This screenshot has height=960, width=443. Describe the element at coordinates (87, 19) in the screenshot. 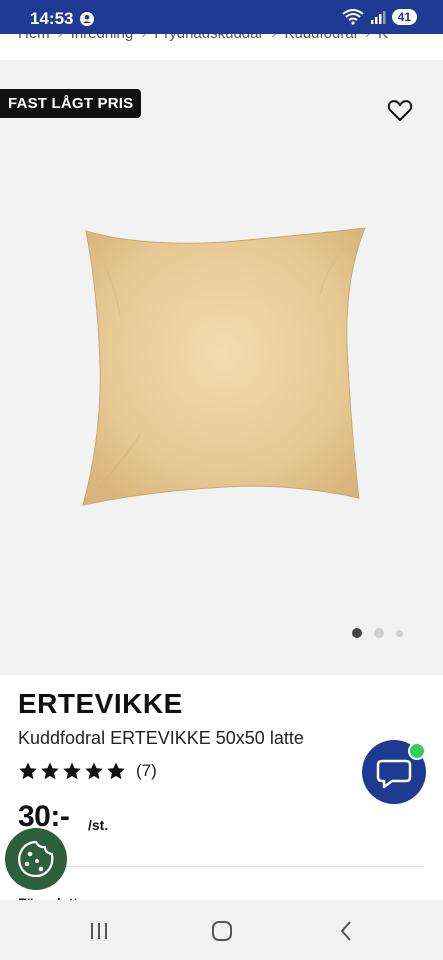

I see `profile-icon` at that location.